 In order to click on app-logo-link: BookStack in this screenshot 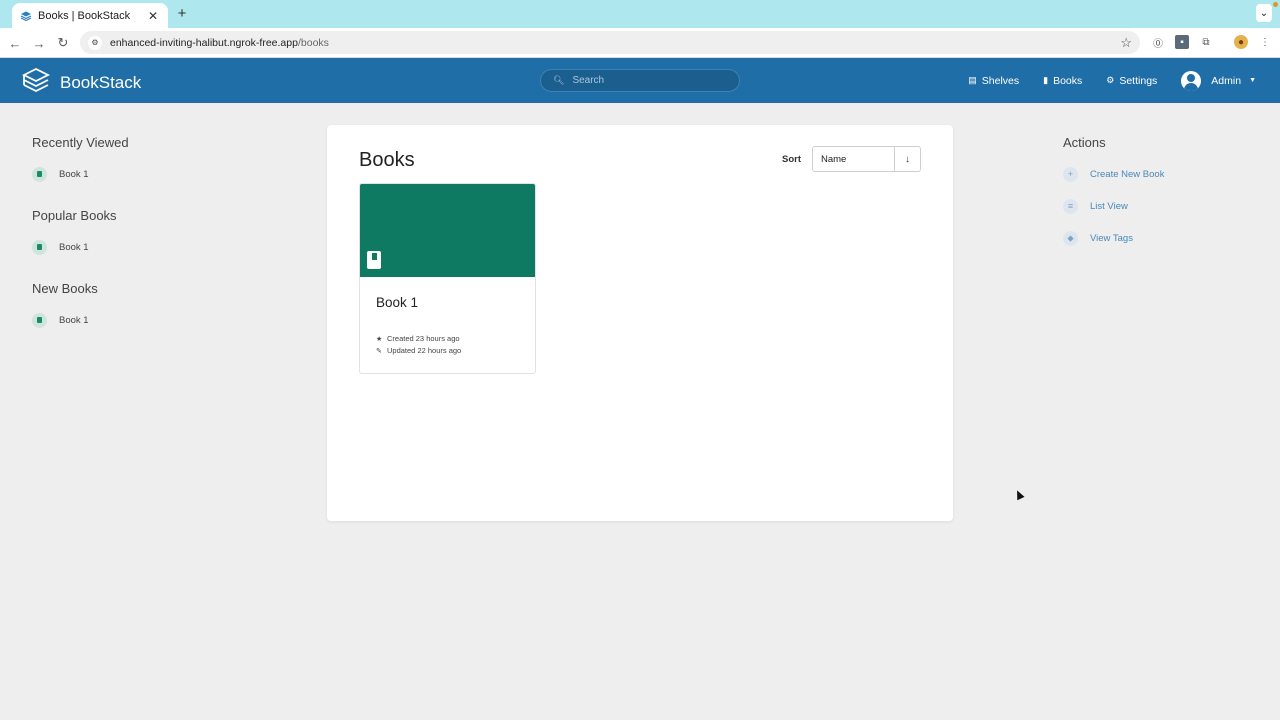, I will do `click(81, 82)`.